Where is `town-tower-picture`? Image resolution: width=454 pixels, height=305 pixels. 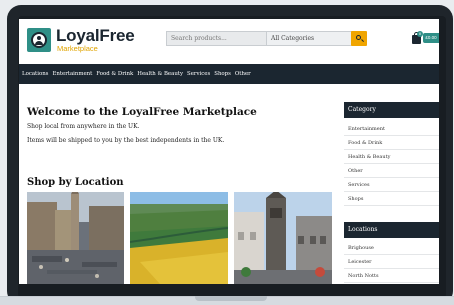 town-tower-picture is located at coordinates (75, 238).